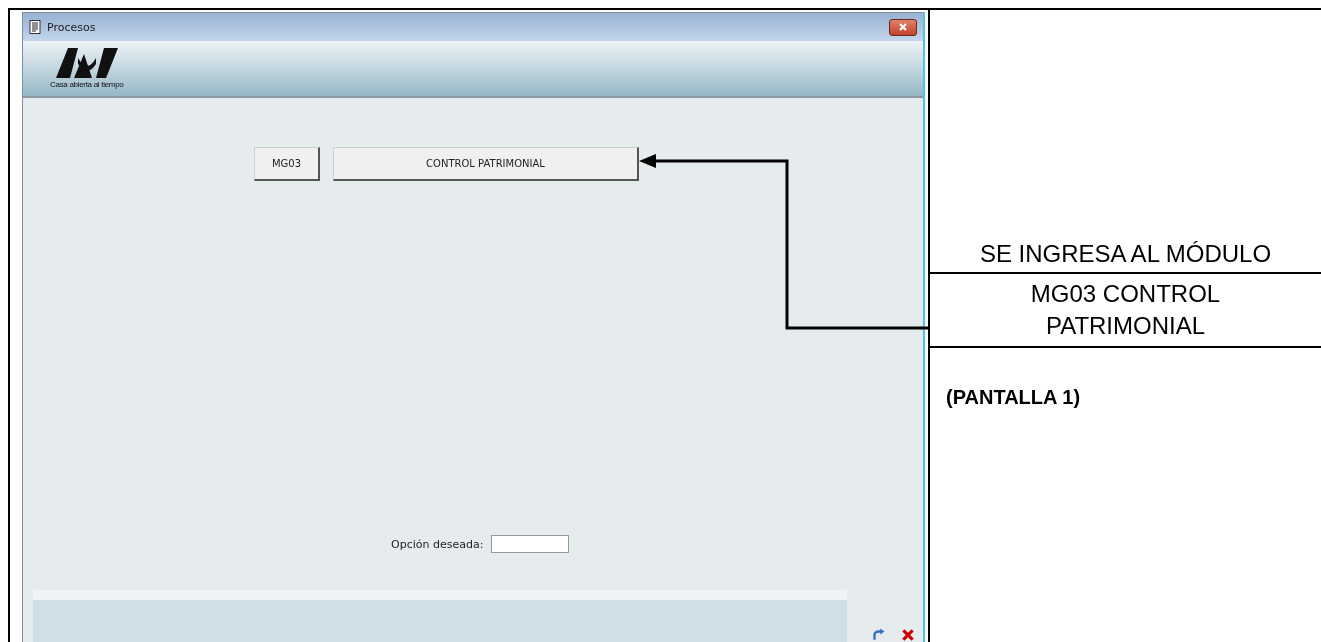 Image resolution: width=1321 pixels, height=642 pixels. I want to click on close-button, so click(903, 27).